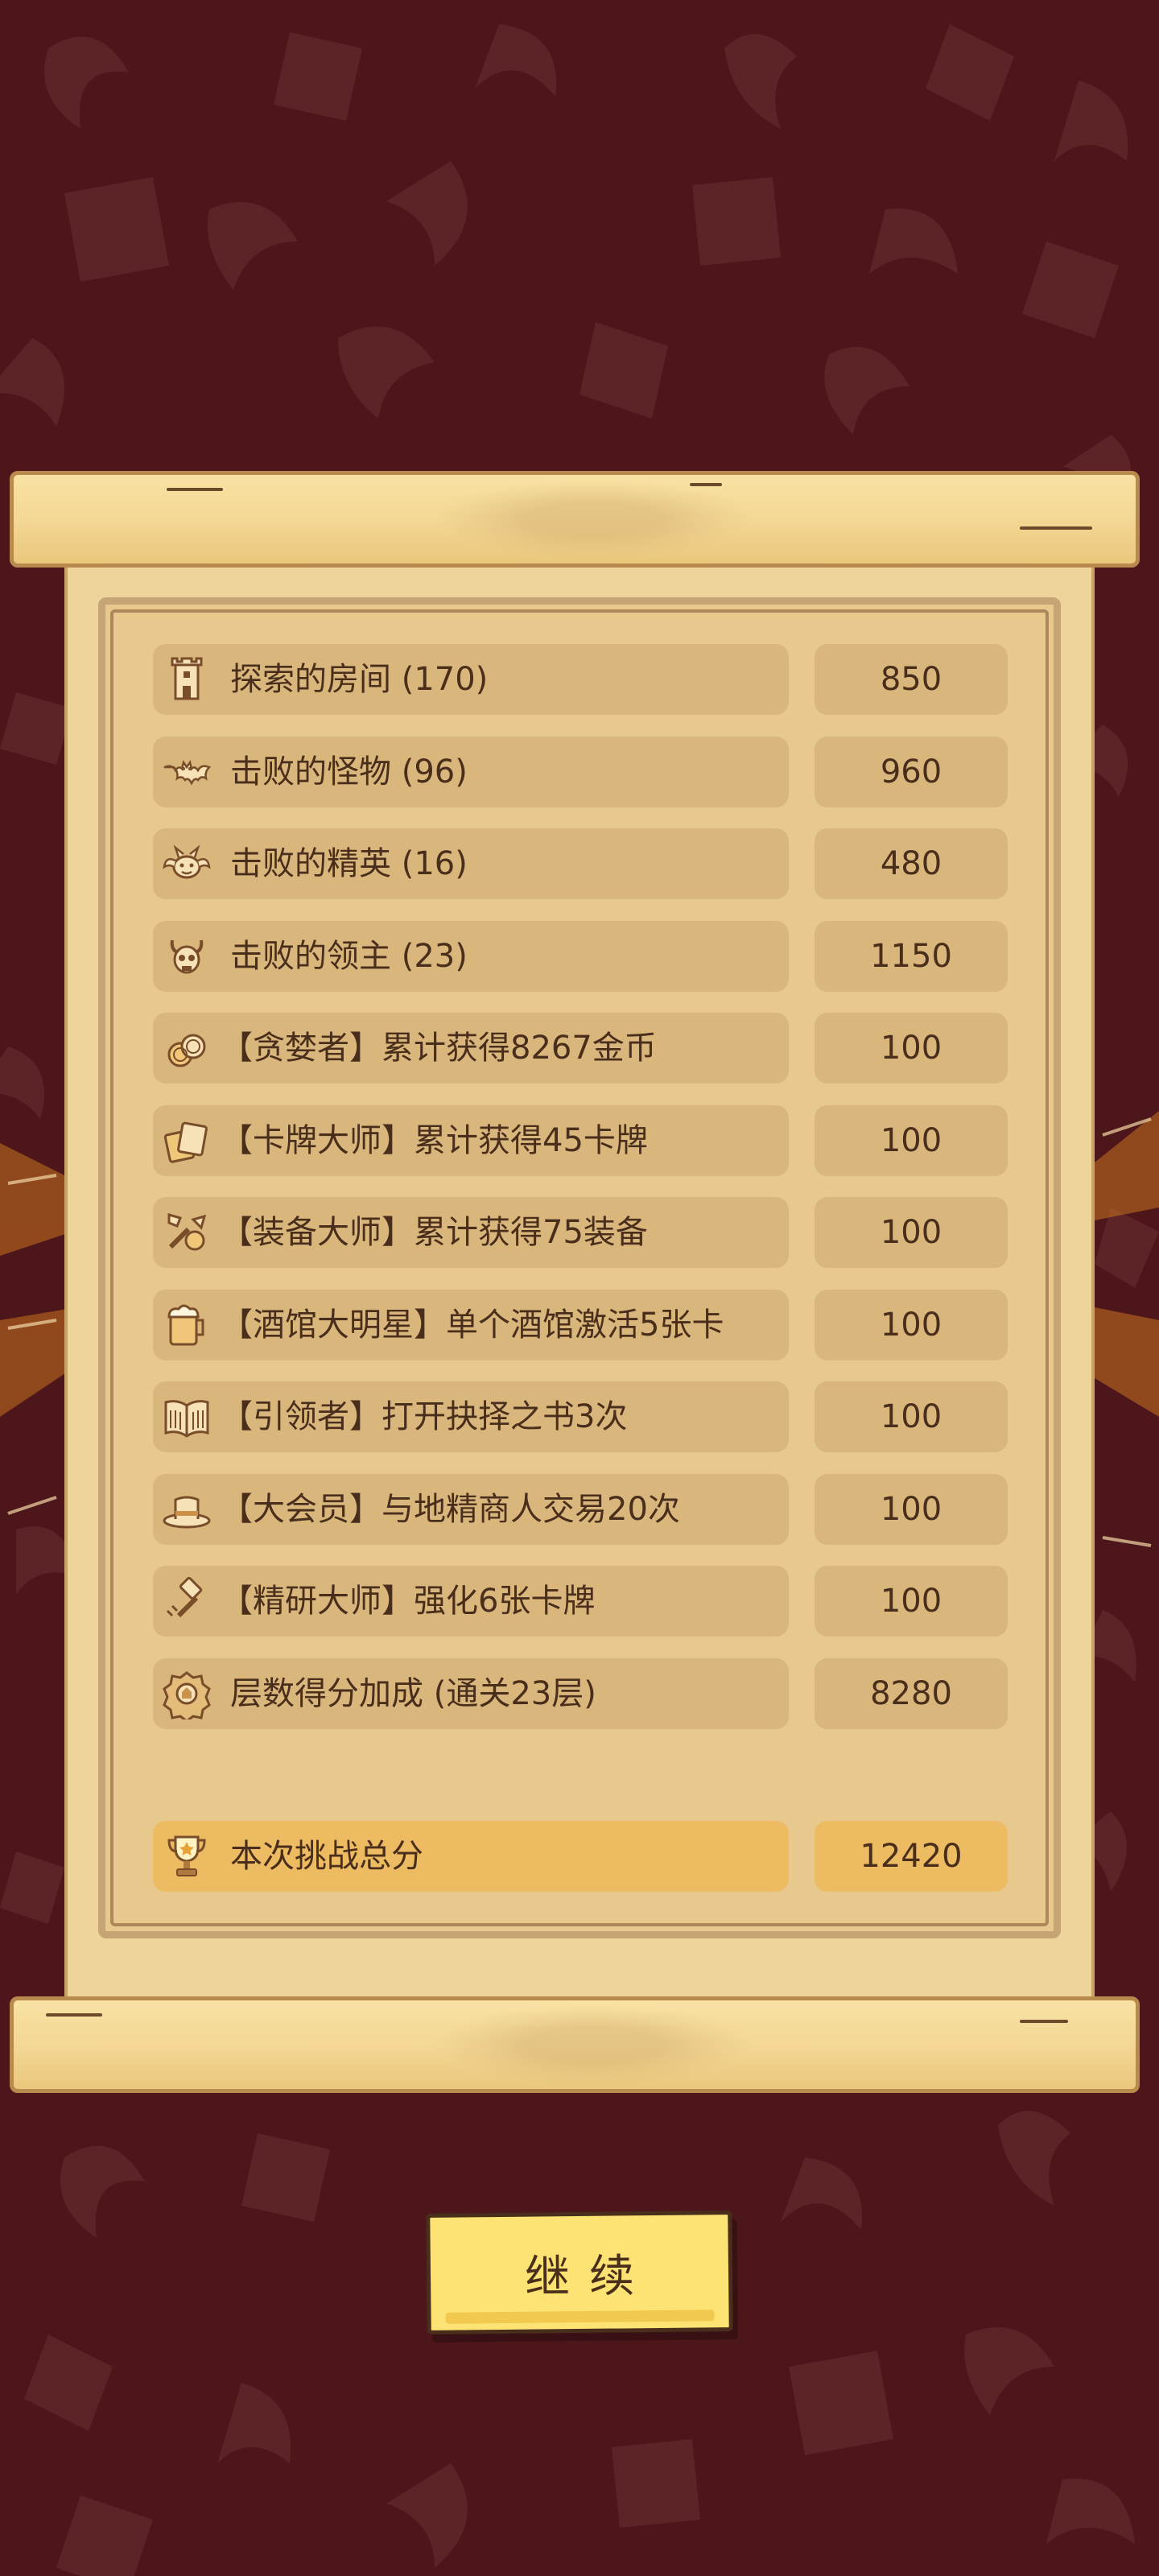 The width and height of the screenshot is (1159, 2576). I want to click on horned-demon-icon, so click(187, 861).